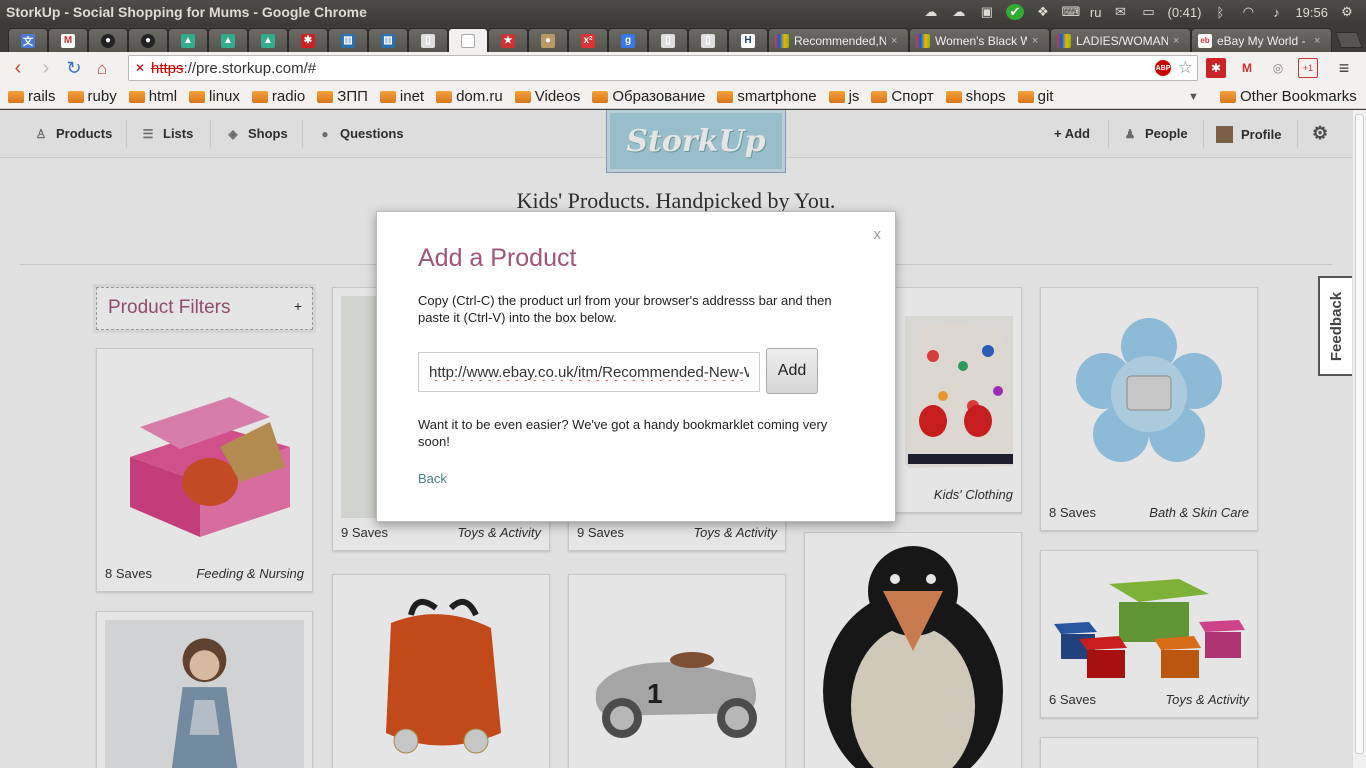  What do you see at coordinates (388, 40) in the screenshot?
I see `tab-trello-2: ▥` at bounding box center [388, 40].